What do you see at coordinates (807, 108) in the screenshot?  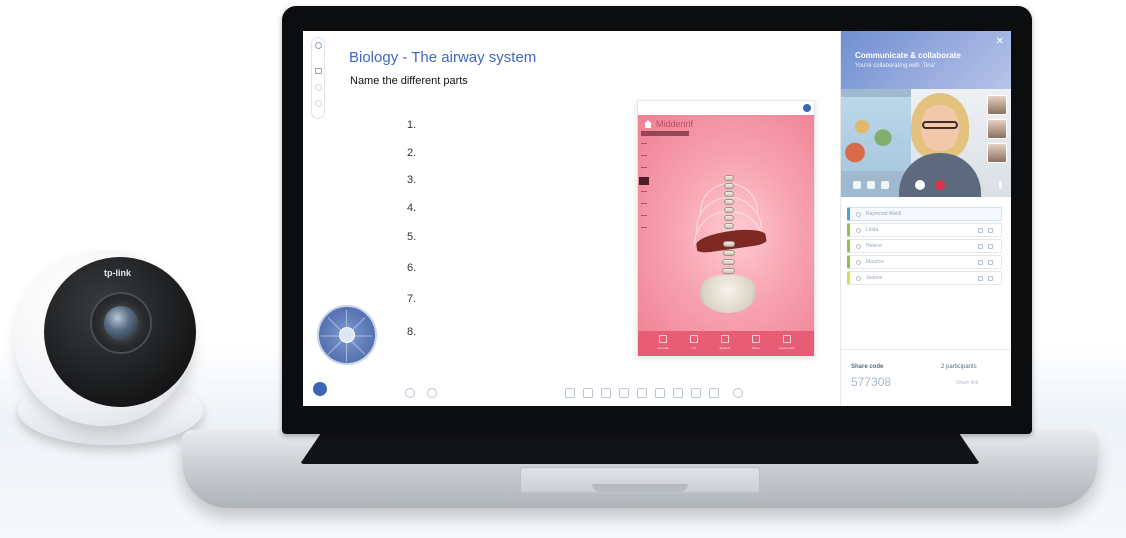 I see `close-icon` at bounding box center [807, 108].